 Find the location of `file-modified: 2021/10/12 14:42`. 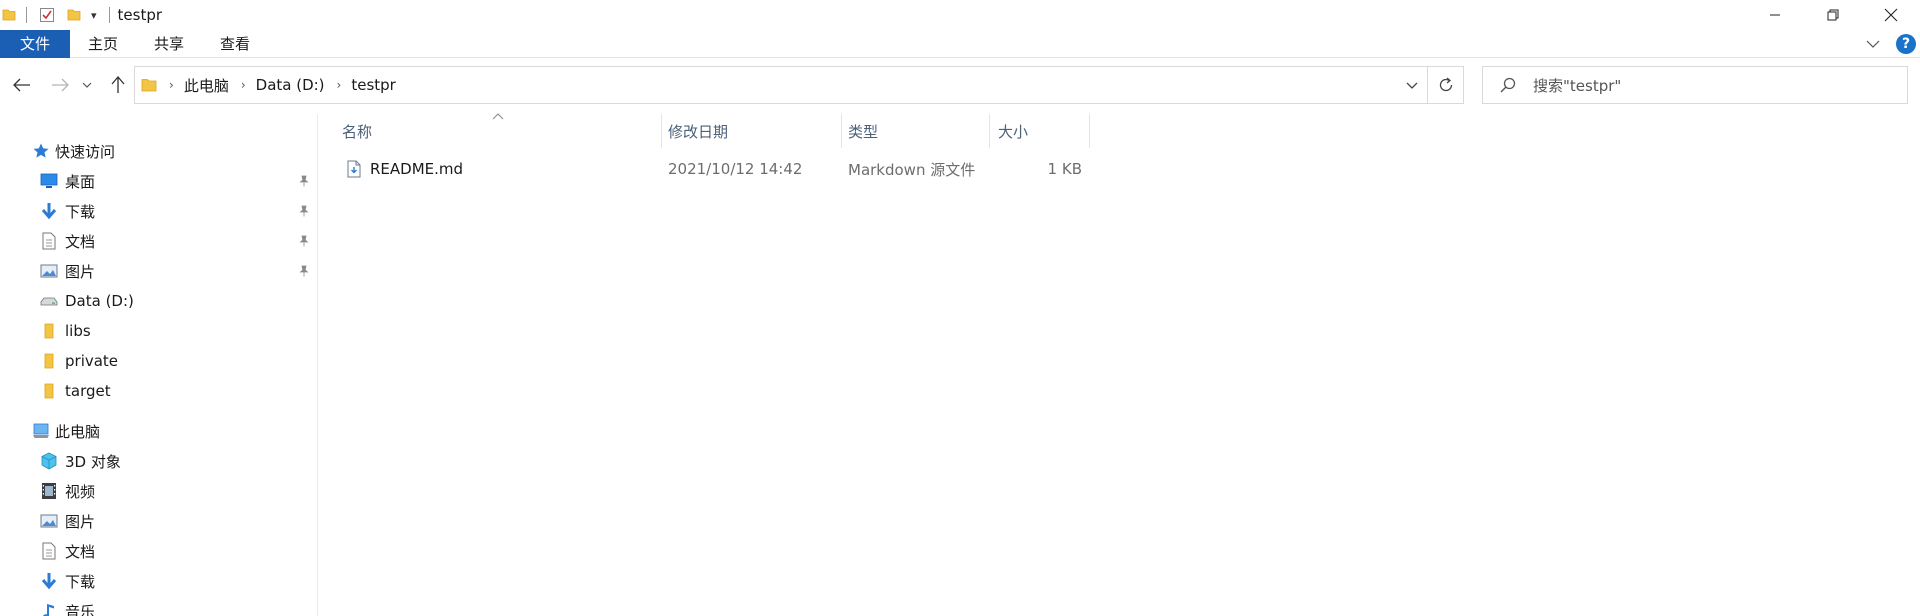

file-modified: 2021/10/12 14:42 is located at coordinates (735, 169).